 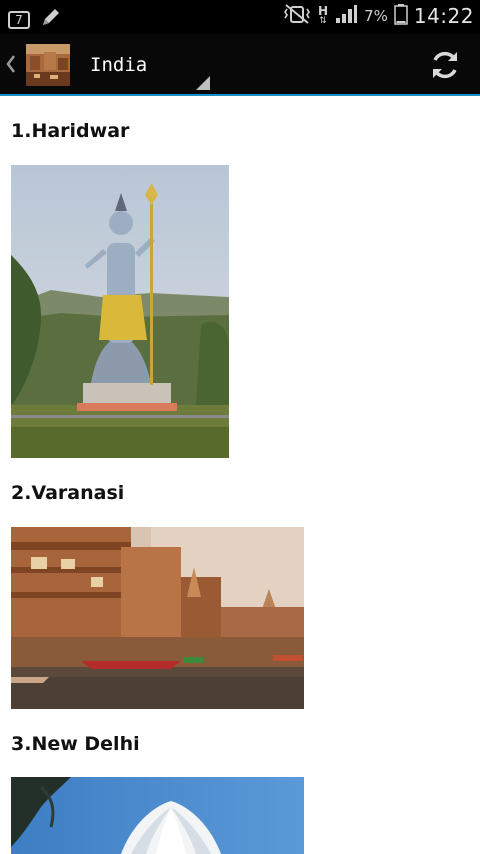 I want to click on back-chevron-icon, so click(x=11, y=66).